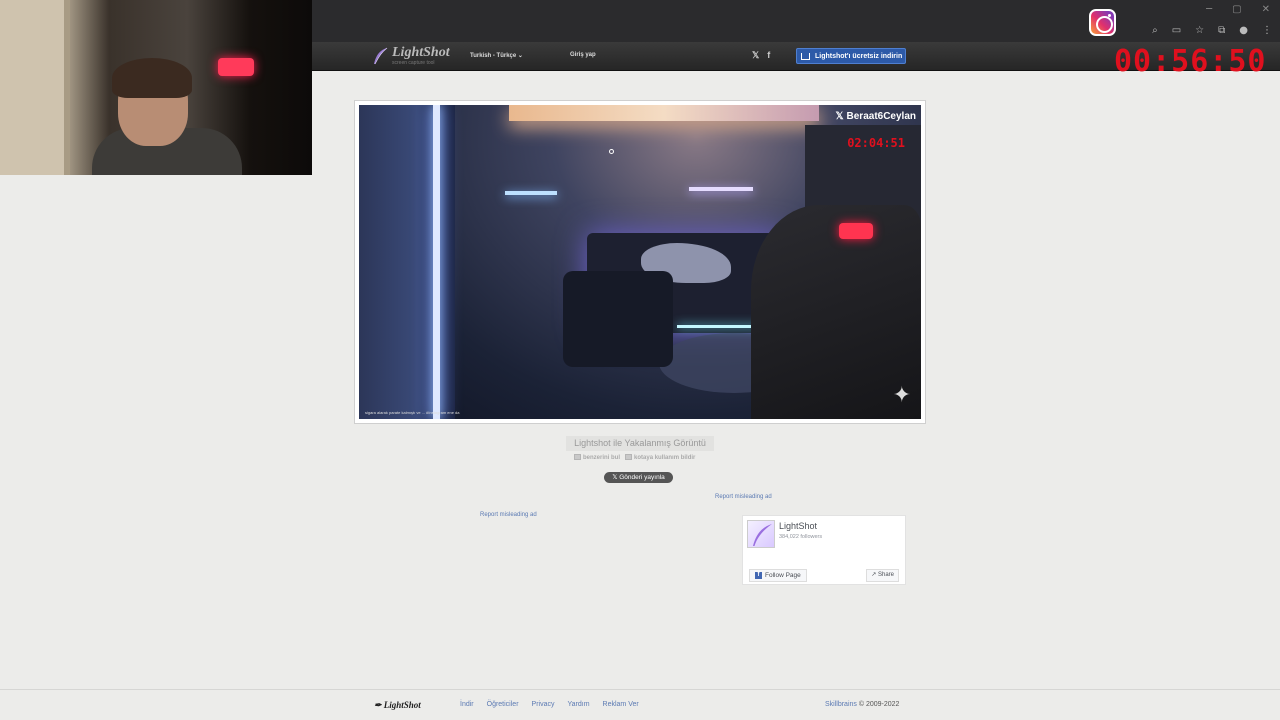  Describe the element at coordinates (841, 704) in the screenshot. I see `skillbrains-link: Skillbrains` at that location.